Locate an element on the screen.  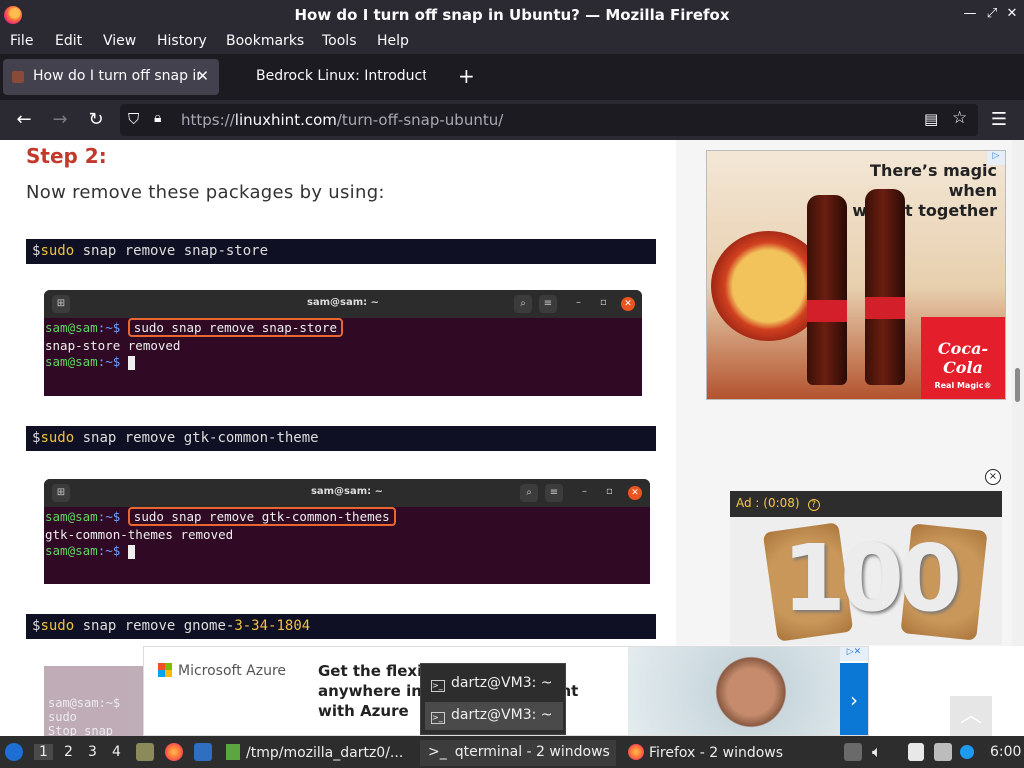
page-scrollbar is located at coordinates (1018, 393).